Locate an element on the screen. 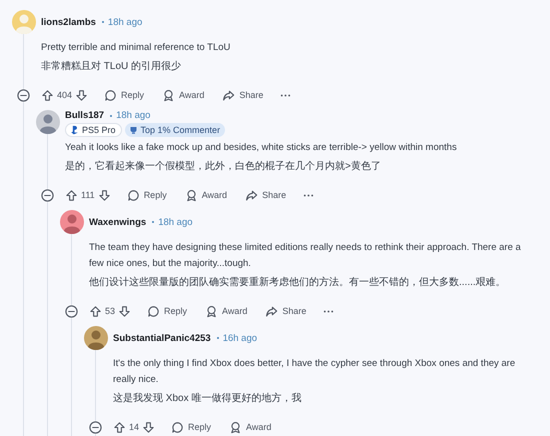 The width and height of the screenshot is (550, 436). username-link: Waxenwings is located at coordinates (117, 222).